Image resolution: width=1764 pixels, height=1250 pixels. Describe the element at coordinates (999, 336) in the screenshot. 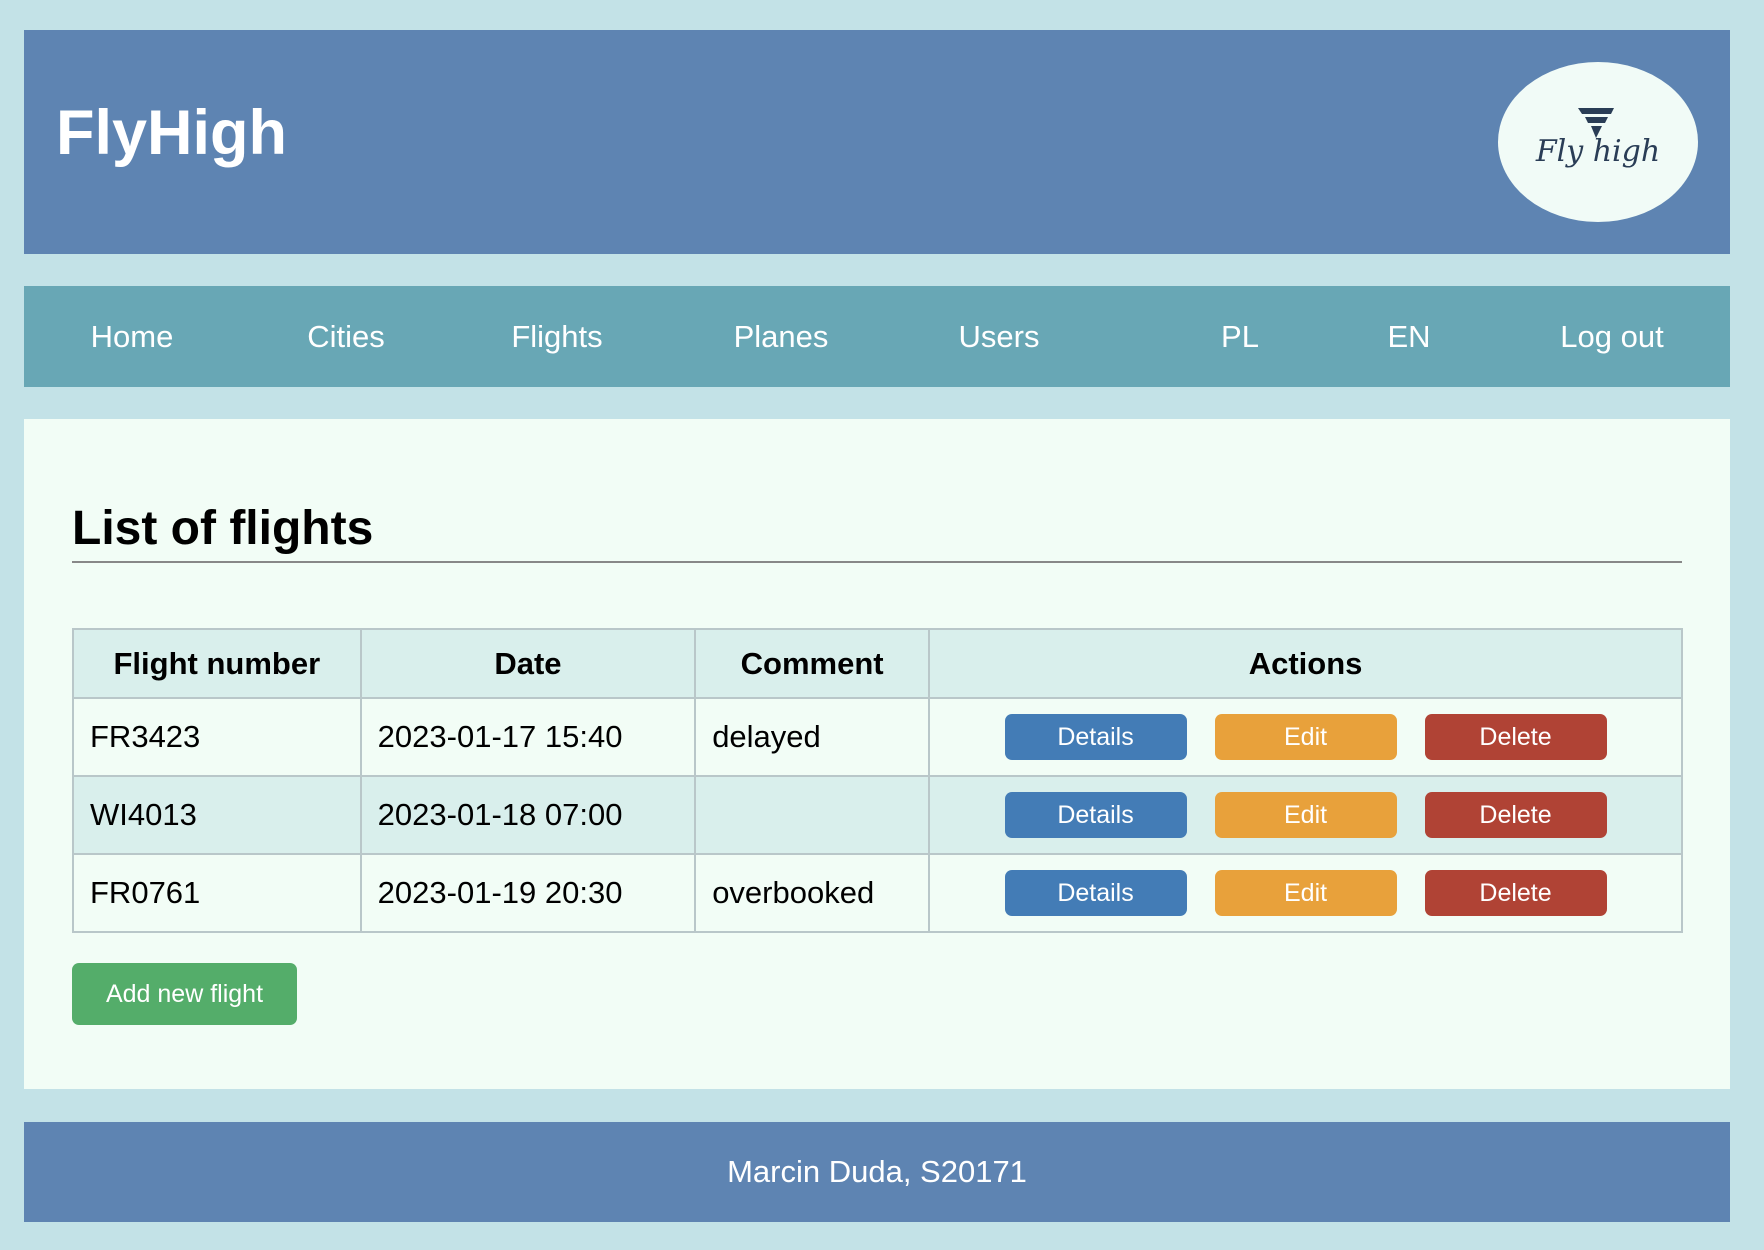

I see `nav-item-users: Users` at that location.